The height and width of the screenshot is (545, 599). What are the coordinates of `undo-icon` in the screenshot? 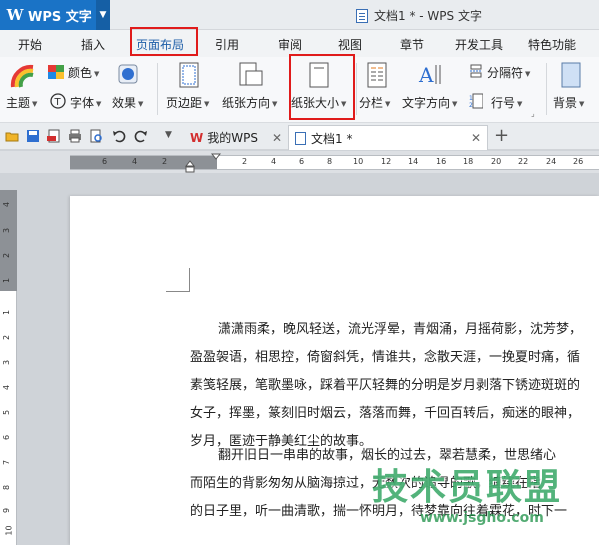 It's located at (119, 136).